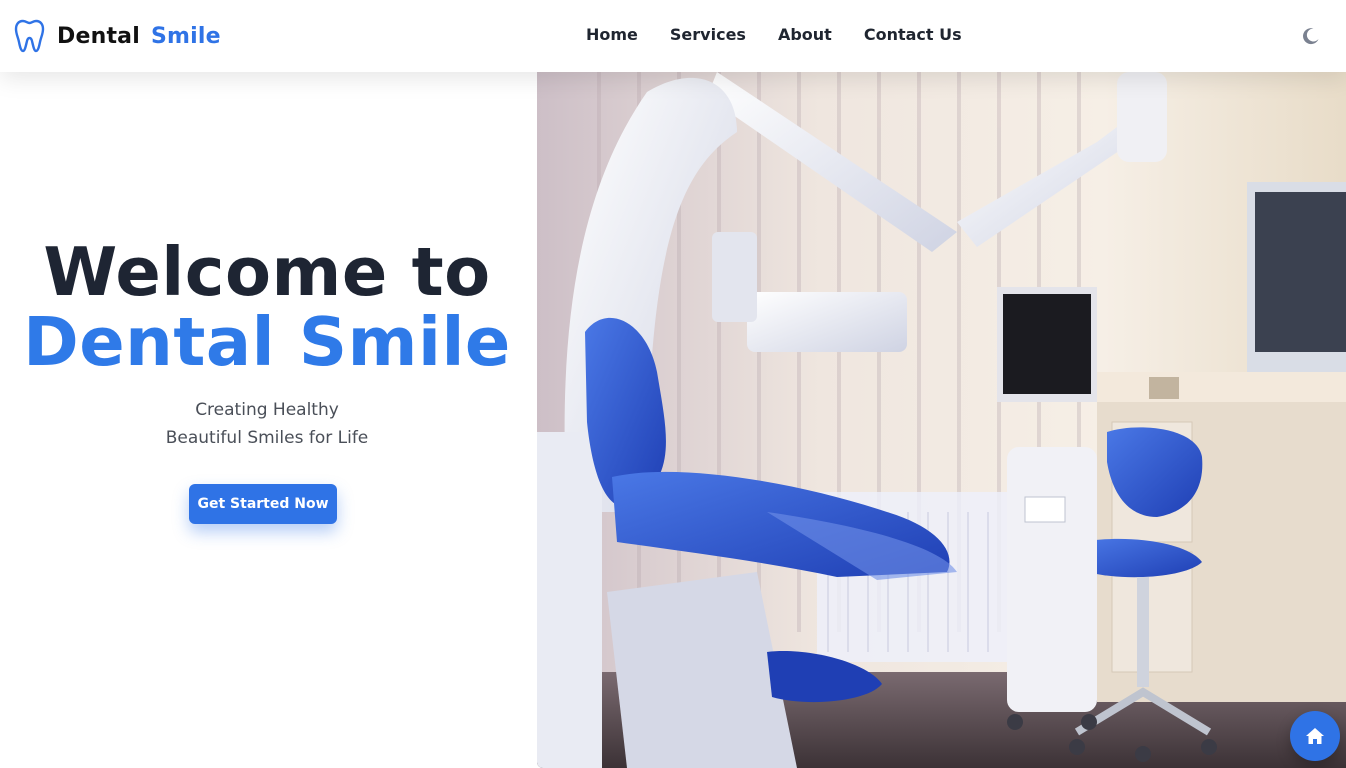  I want to click on brand-name-part1: Dental, so click(98, 36).